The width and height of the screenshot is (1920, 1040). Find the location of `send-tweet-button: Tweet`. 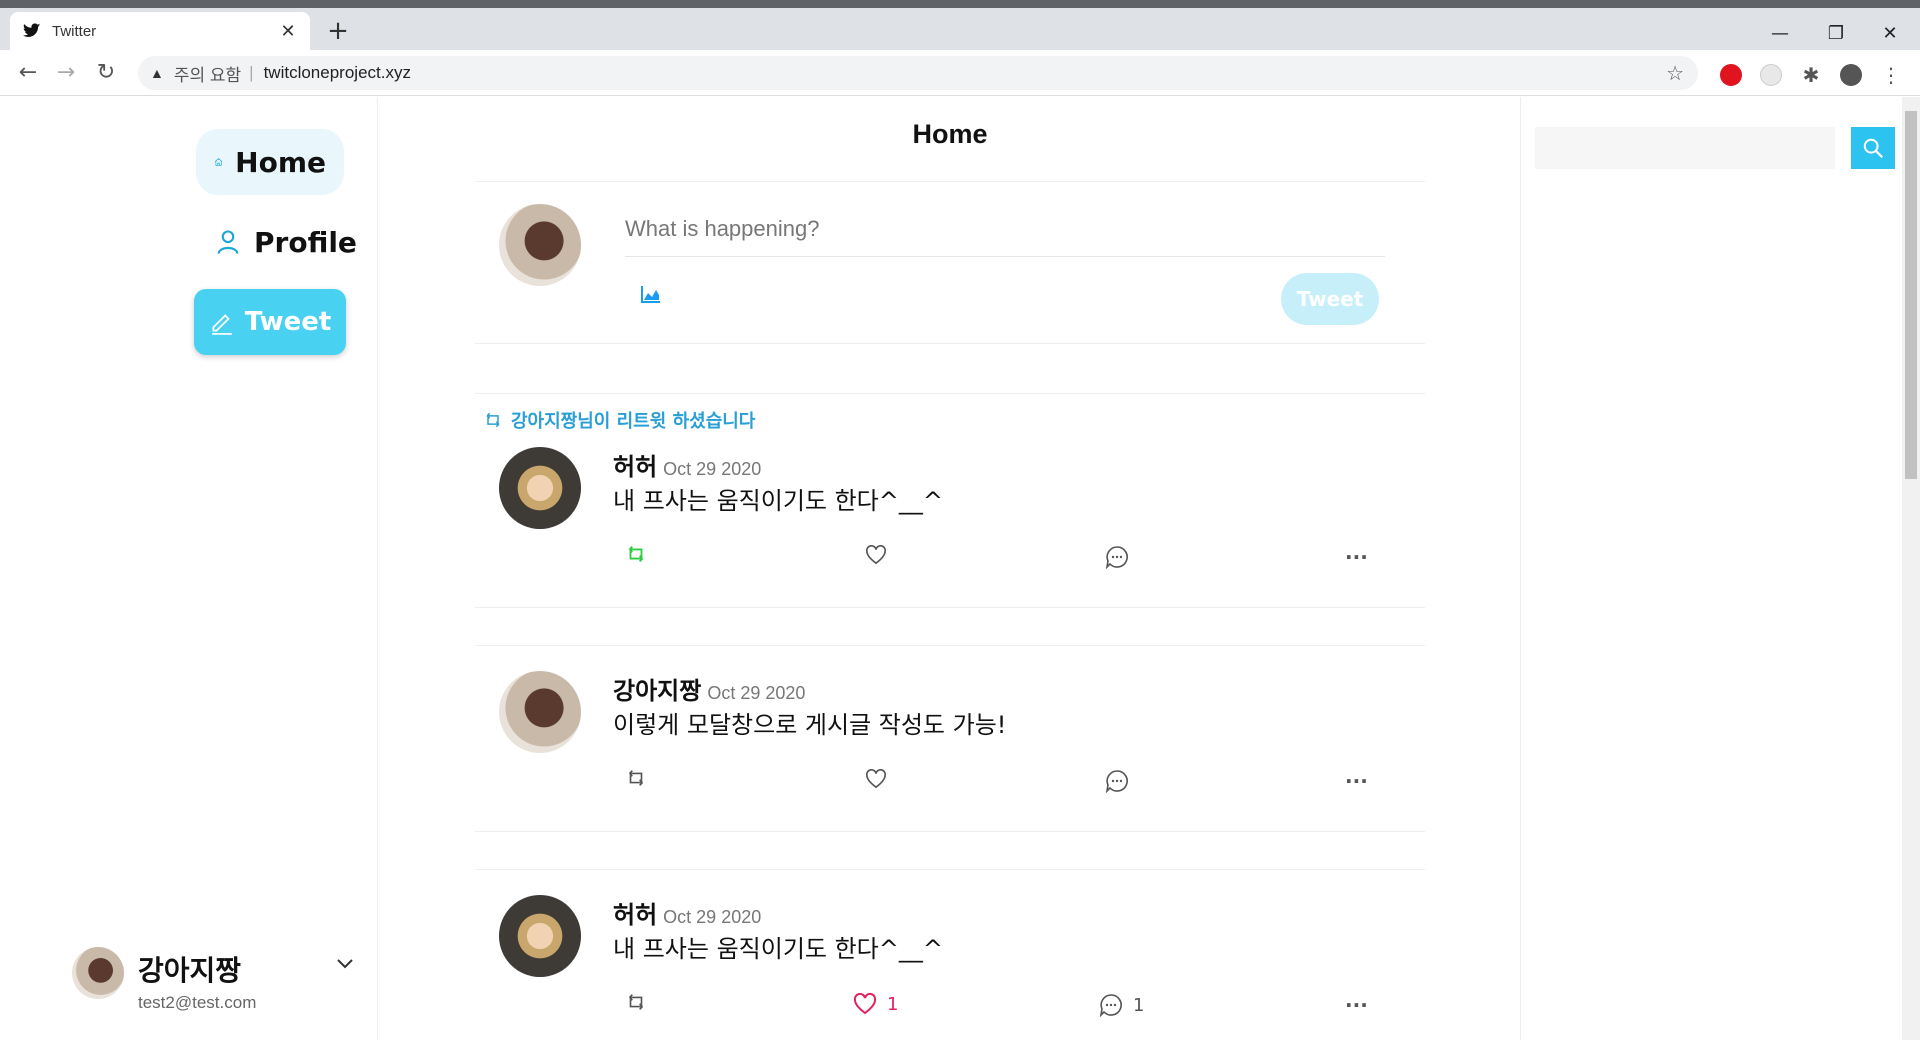

send-tweet-button: Tweet is located at coordinates (1330, 299).